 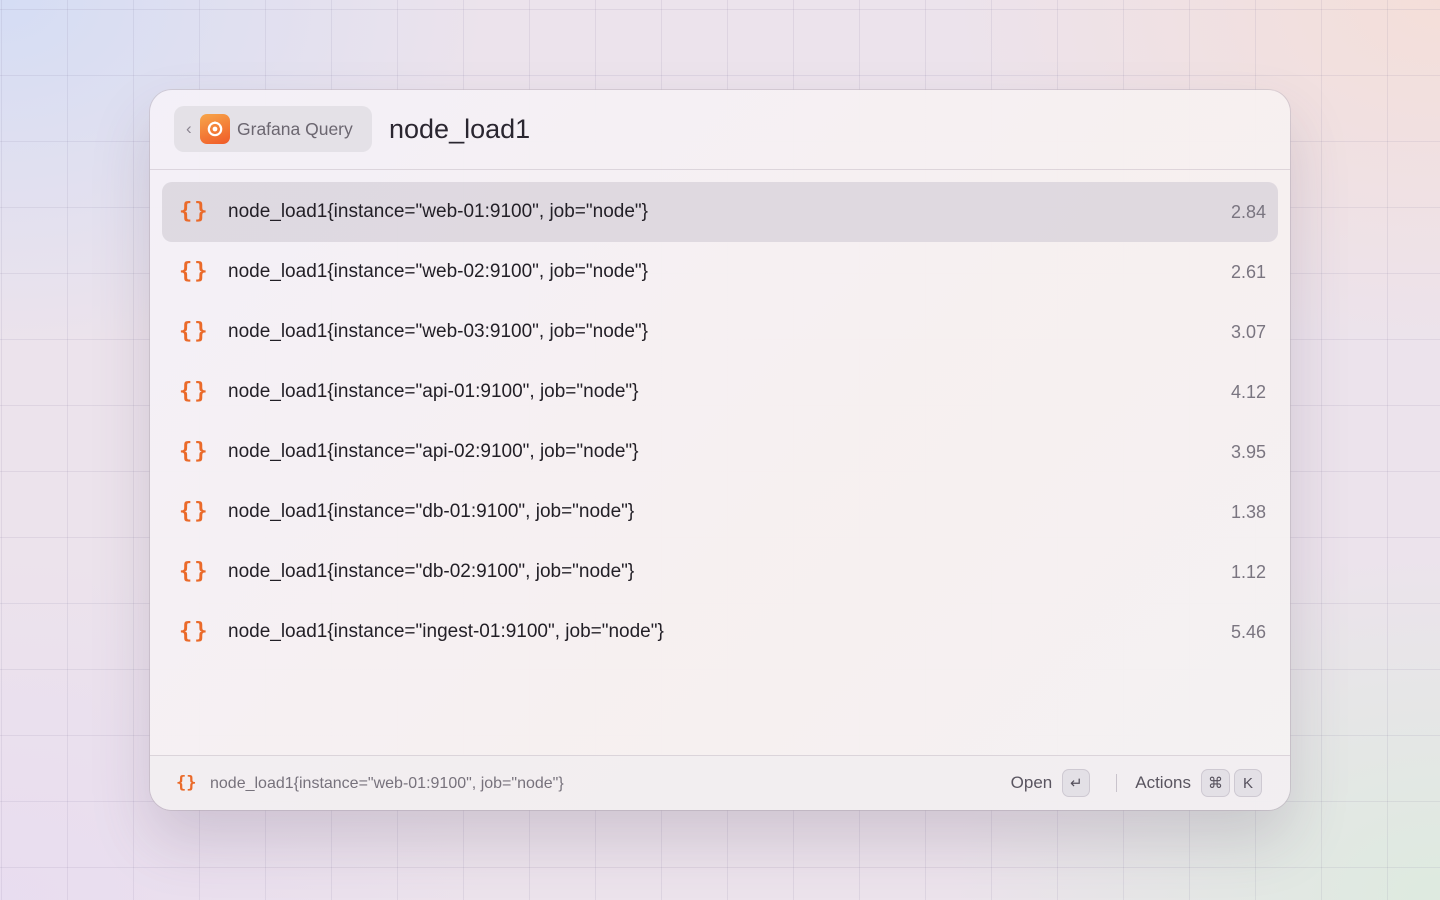 What do you see at coordinates (1248, 272) in the screenshot?
I see `list-item-value: 2.61` at bounding box center [1248, 272].